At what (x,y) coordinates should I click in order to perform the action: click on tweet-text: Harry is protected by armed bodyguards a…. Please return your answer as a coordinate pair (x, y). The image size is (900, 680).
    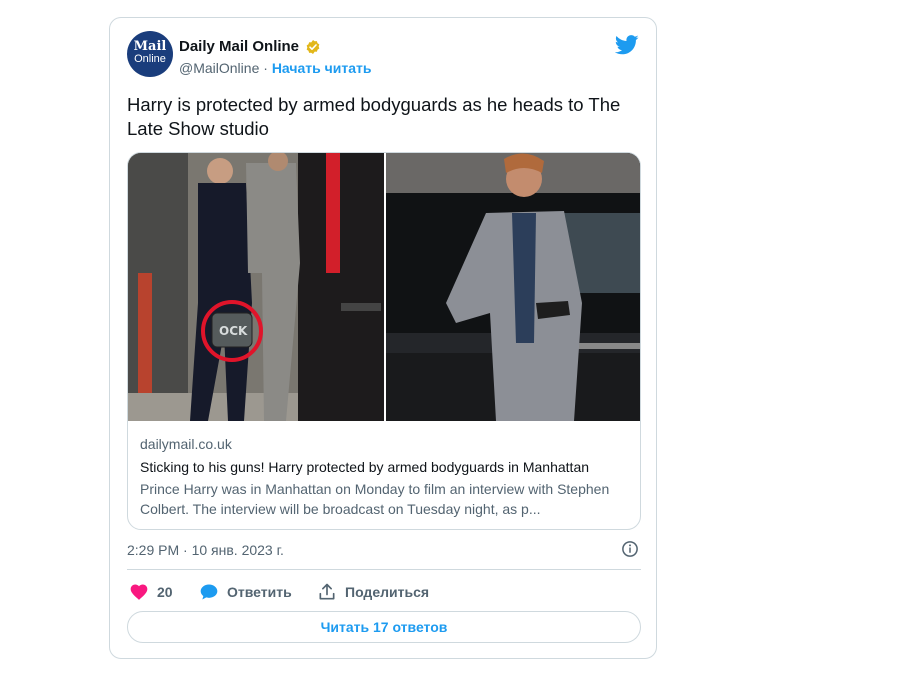
    Looking at the image, I should click on (374, 116).